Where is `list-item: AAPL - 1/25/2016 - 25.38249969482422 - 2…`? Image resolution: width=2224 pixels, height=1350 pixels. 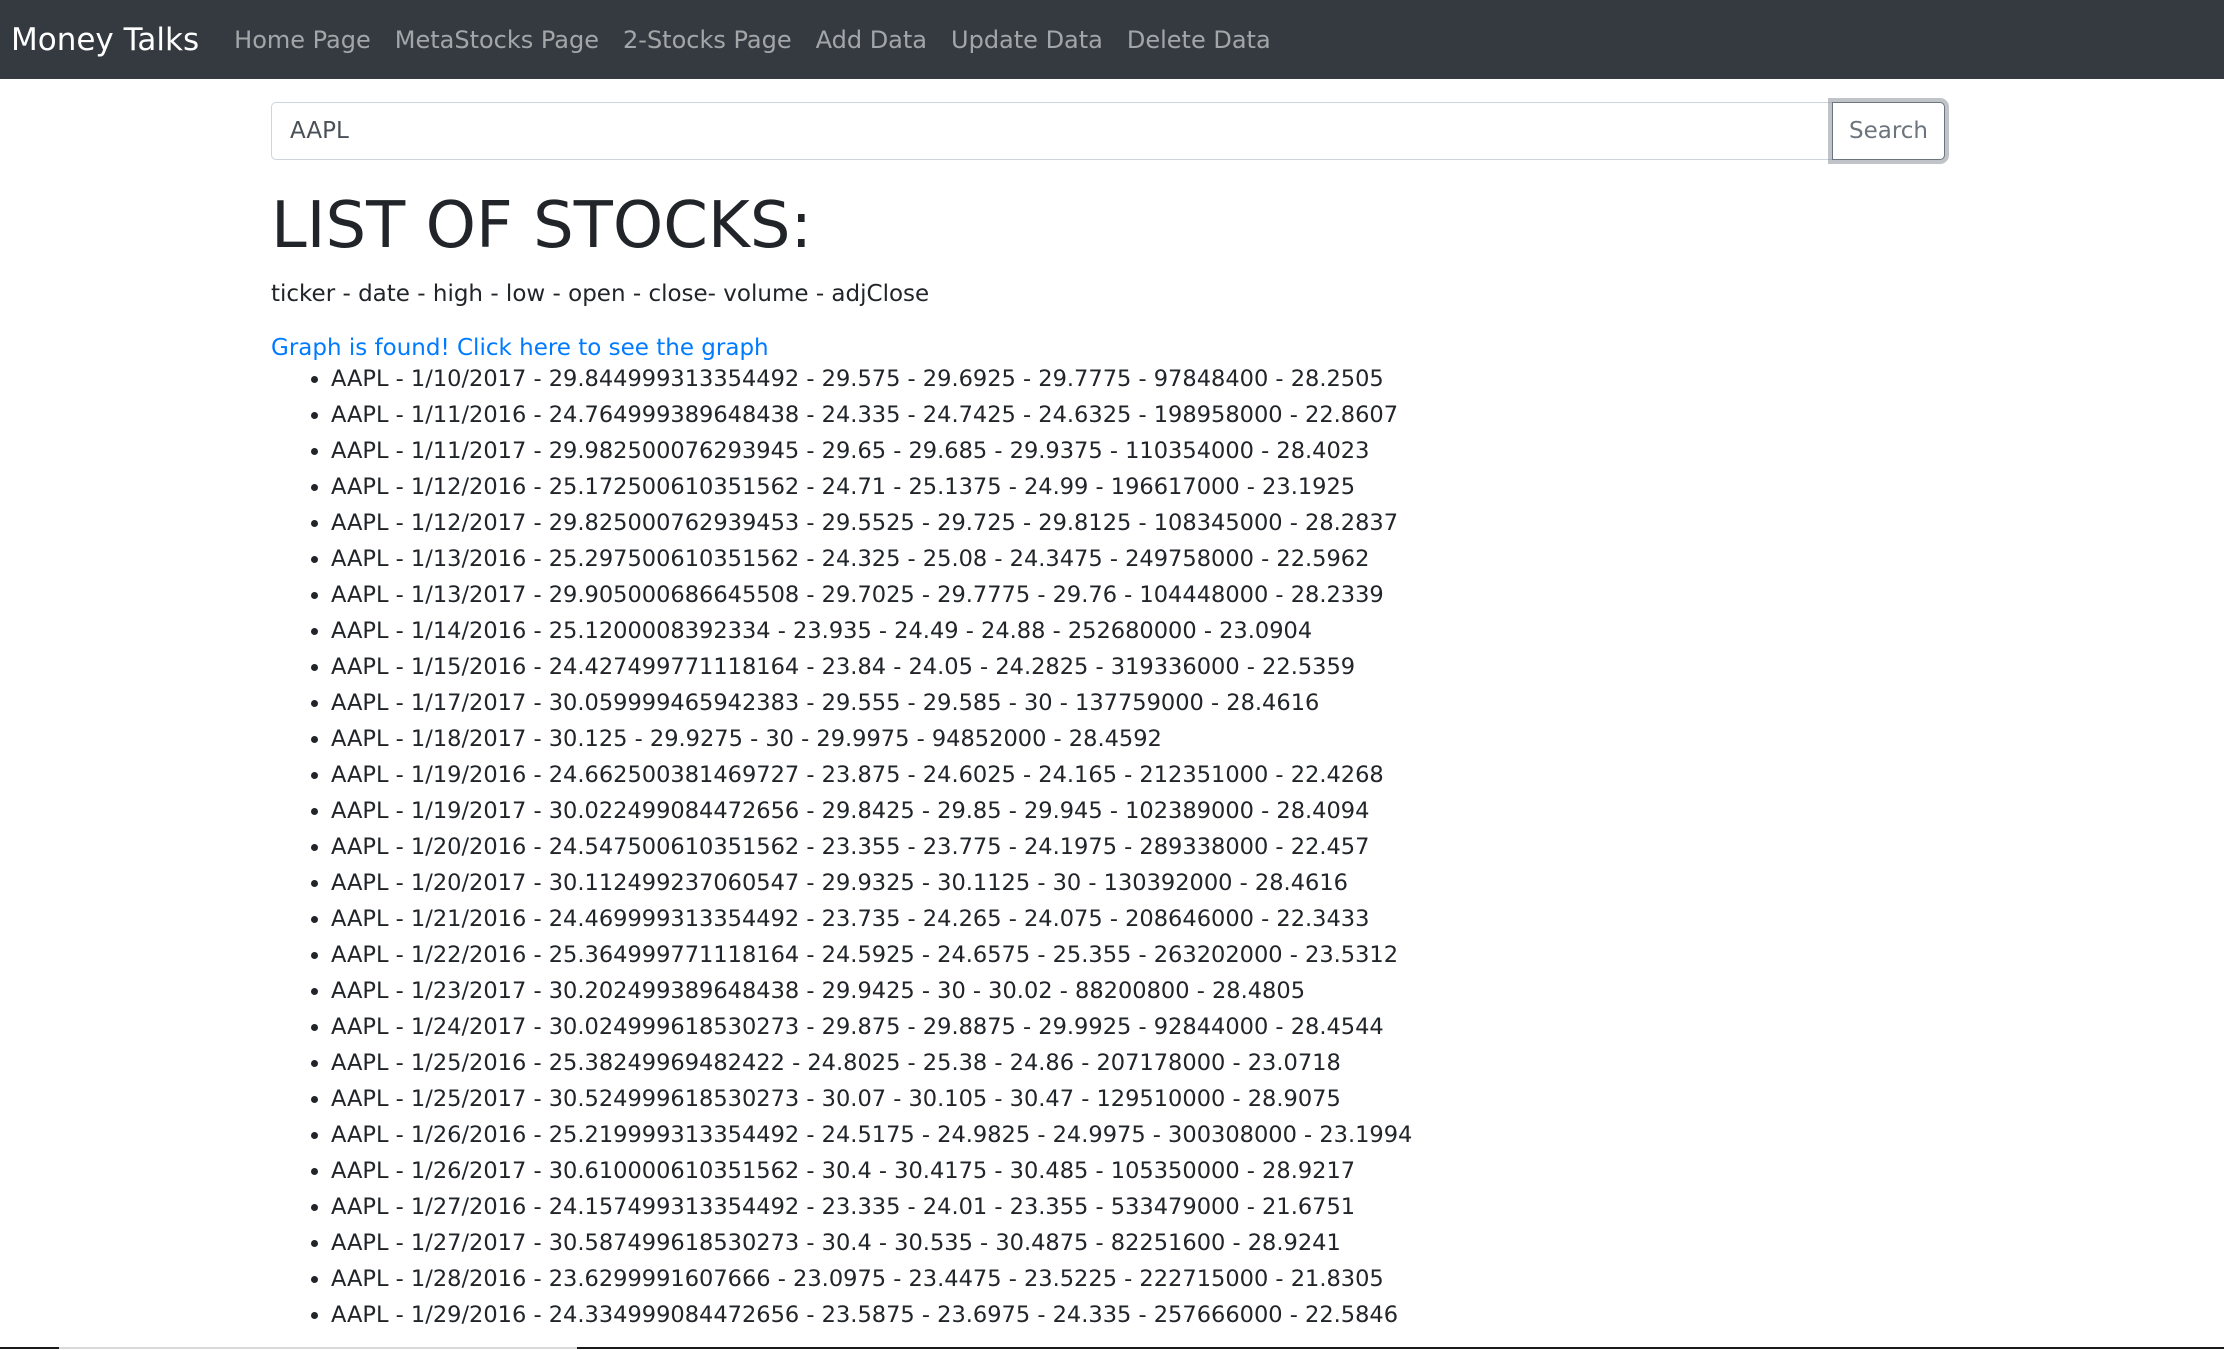
list-item: AAPL - 1/25/2016 - 25.38249969482422 - 2… is located at coordinates (1138, 1063).